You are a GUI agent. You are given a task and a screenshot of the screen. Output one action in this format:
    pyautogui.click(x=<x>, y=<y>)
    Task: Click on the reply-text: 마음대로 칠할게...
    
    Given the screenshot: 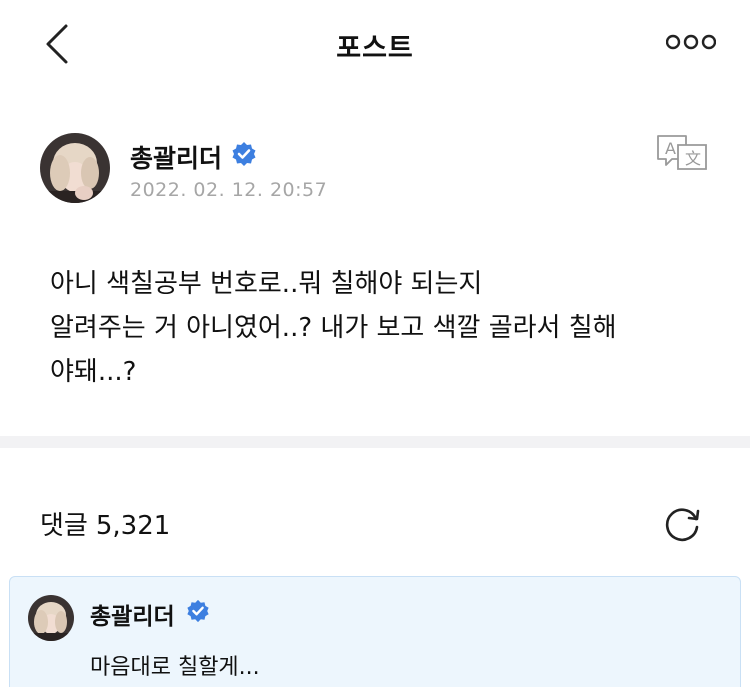 What is the action you would take?
    pyautogui.click(x=175, y=667)
    